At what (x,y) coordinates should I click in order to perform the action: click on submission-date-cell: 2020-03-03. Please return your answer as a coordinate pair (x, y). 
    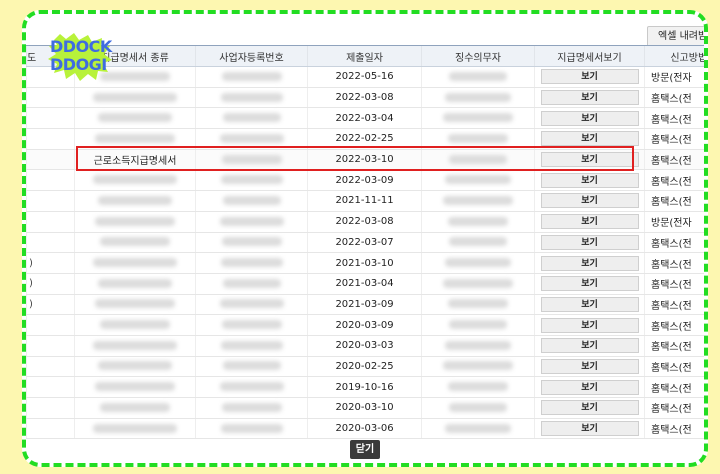
    Looking at the image, I should click on (364, 346).